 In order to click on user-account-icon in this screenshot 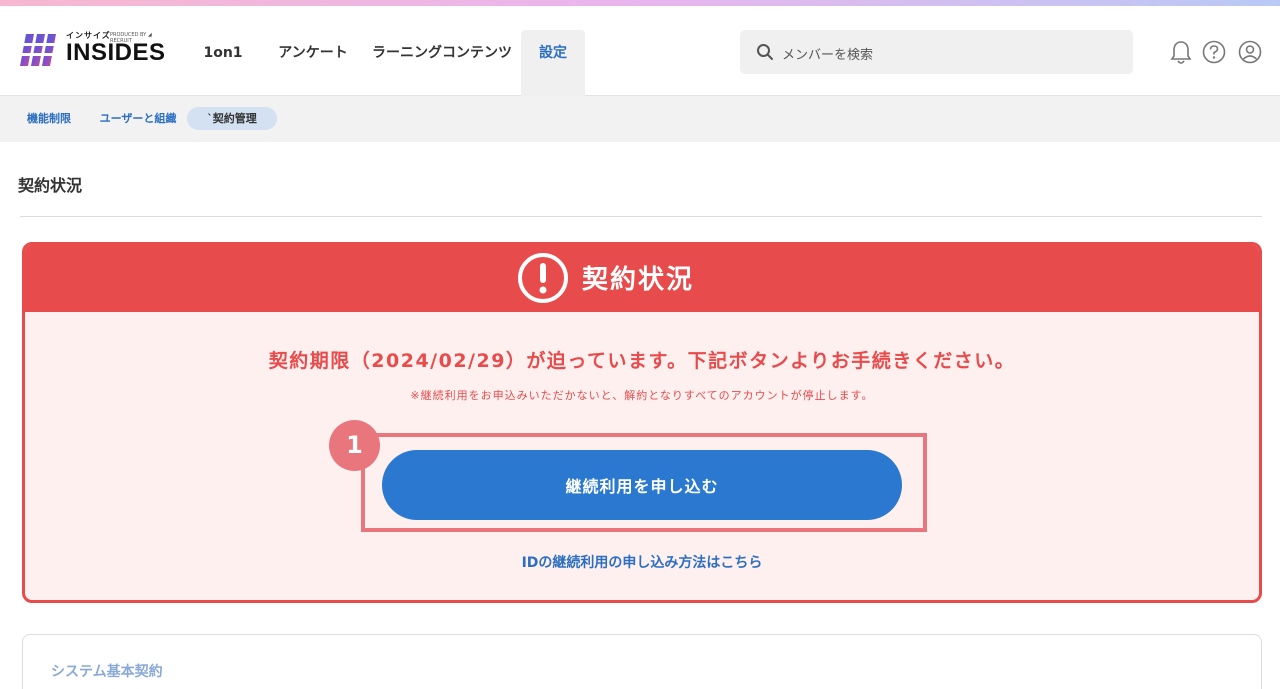, I will do `click(1250, 52)`.